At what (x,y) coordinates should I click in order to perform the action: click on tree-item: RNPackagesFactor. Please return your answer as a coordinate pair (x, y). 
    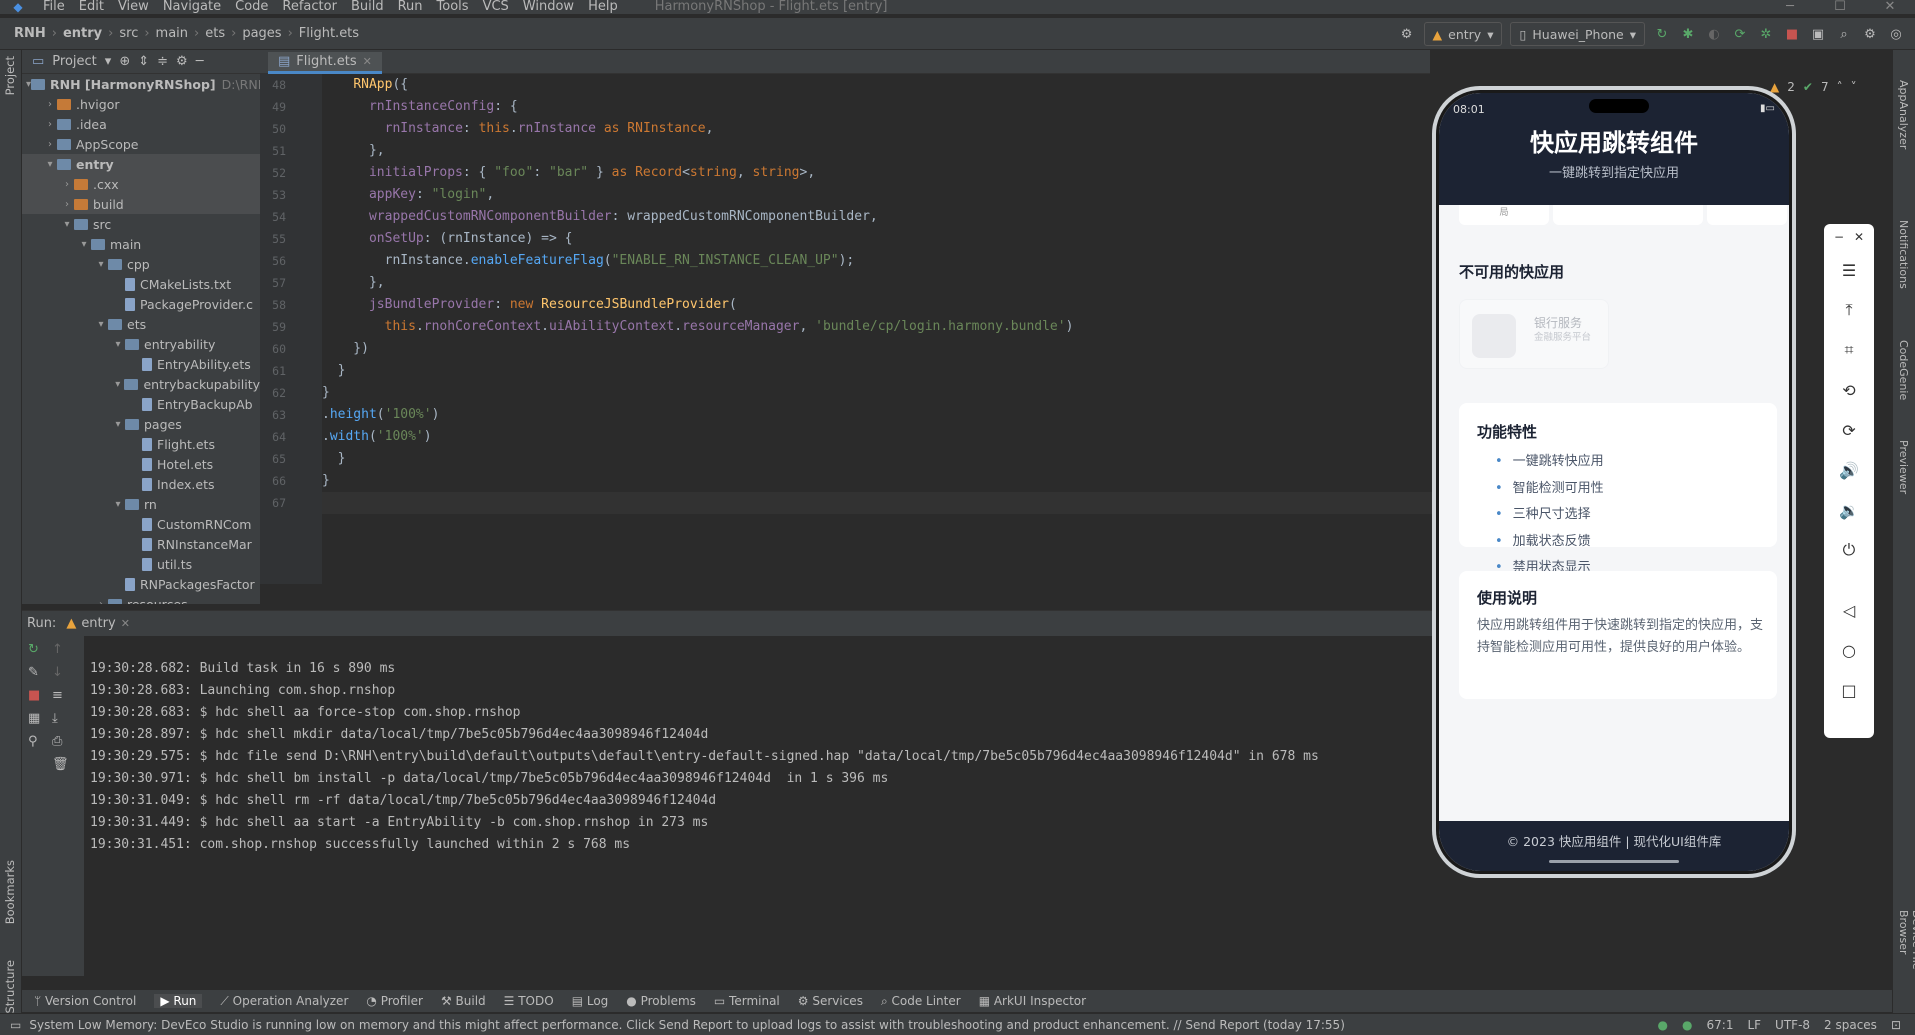
    Looking at the image, I should click on (141, 584).